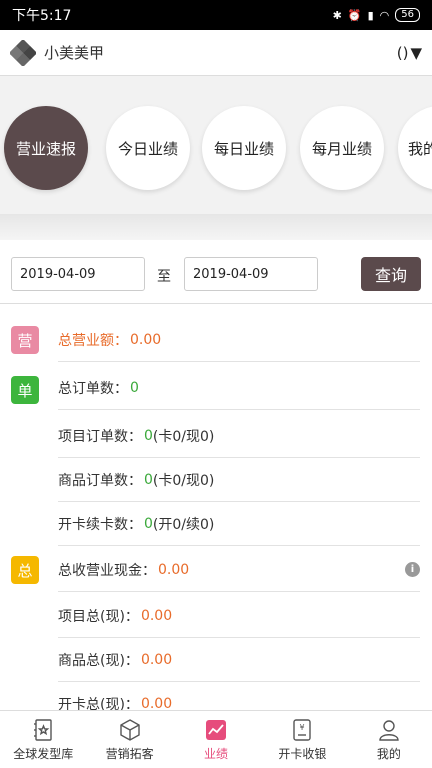 The image size is (432, 768). Describe the element at coordinates (74, 53) in the screenshot. I see `app-title: 小美美甲` at that location.